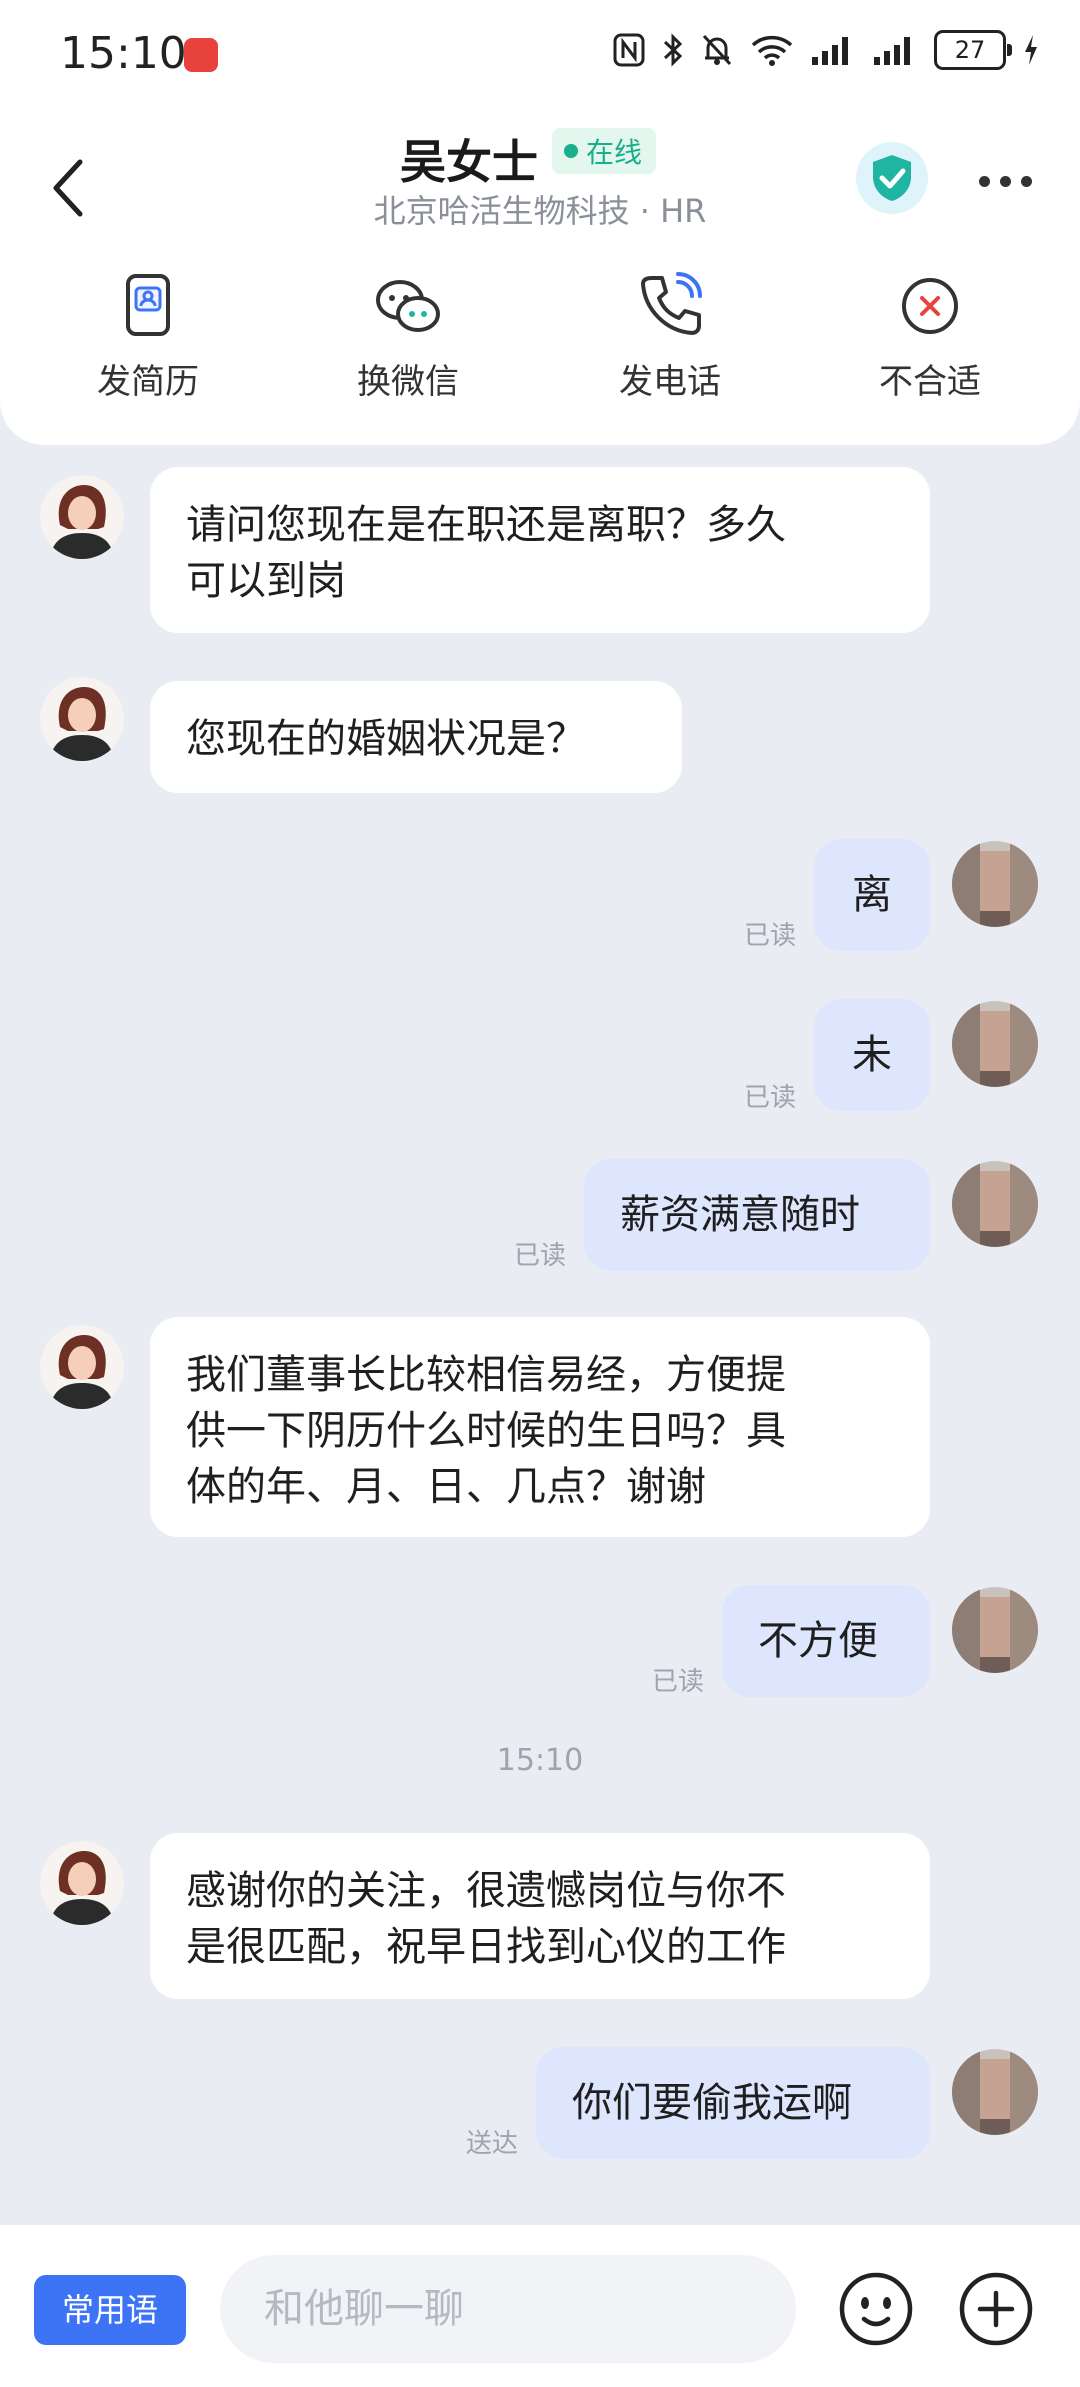 The width and height of the screenshot is (1080, 2387). What do you see at coordinates (673, 50) in the screenshot?
I see `bluetooth-icon` at bounding box center [673, 50].